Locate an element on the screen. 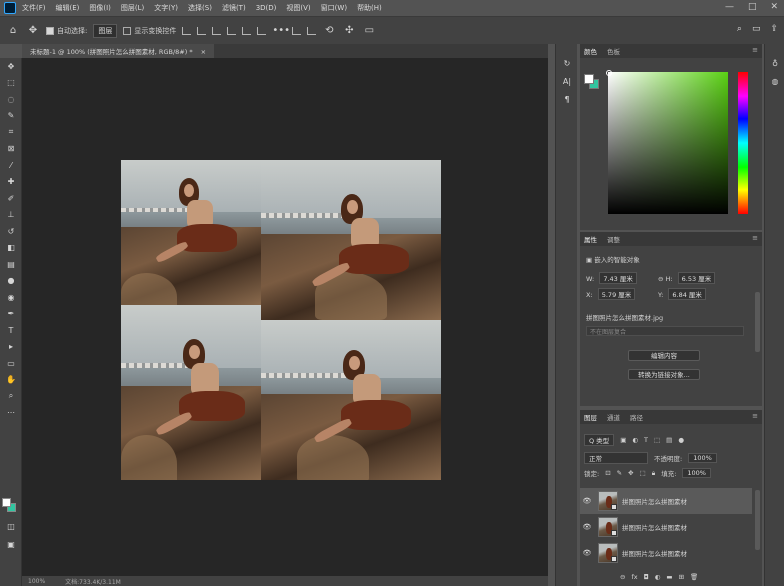 The height and width of the screenshot is (586, 784). filter-adjust-icon: ◐ is located at coordinates (635, 440).